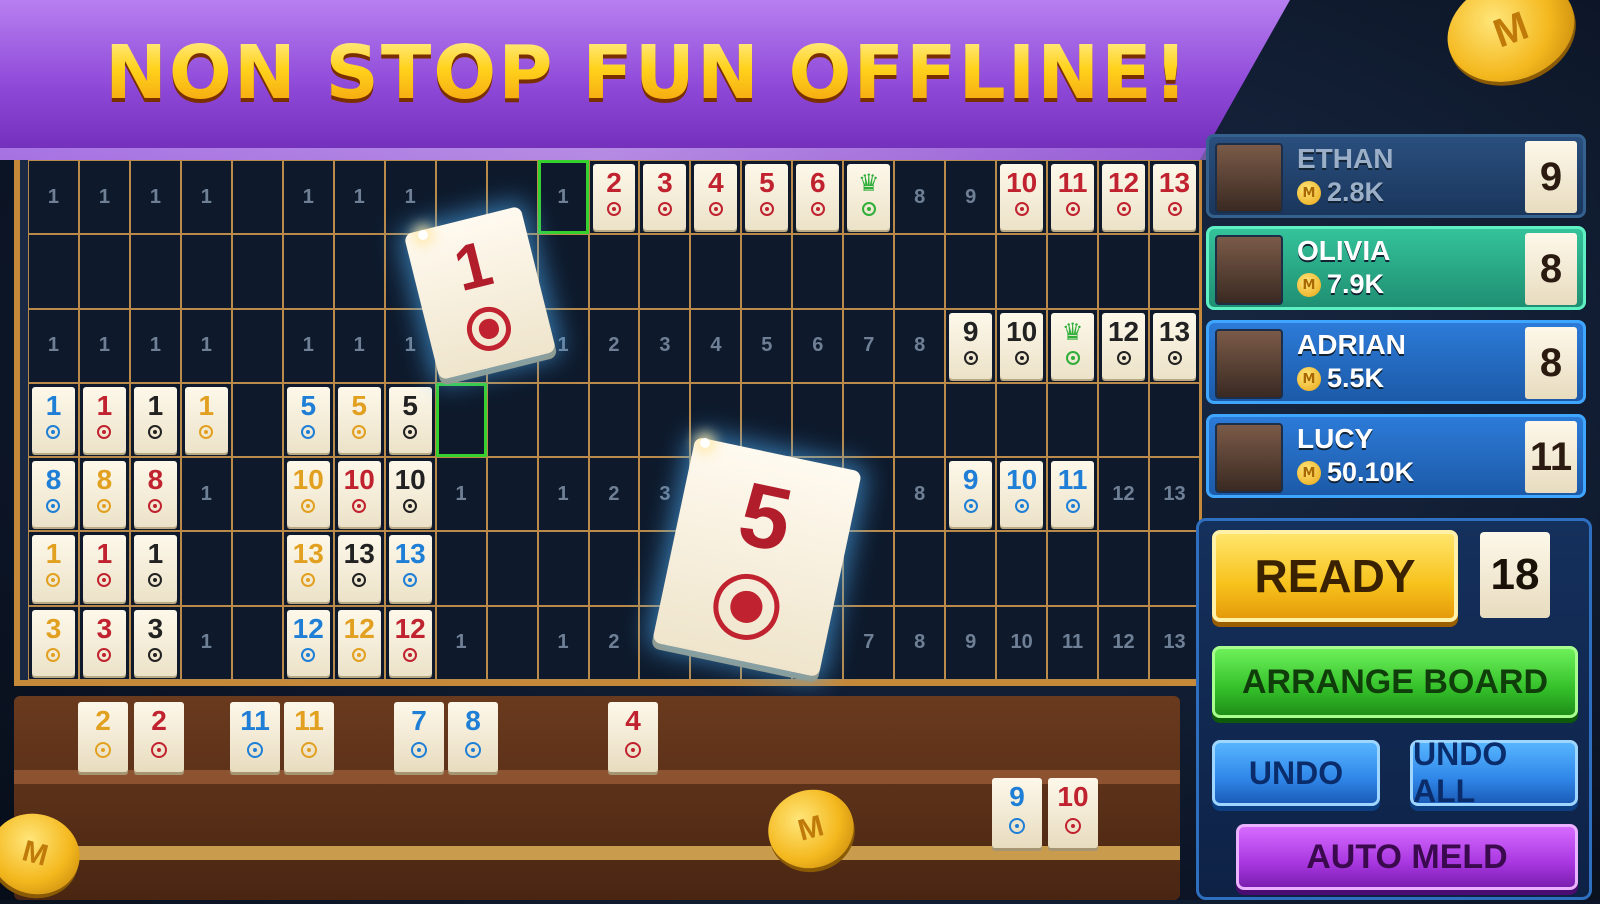 This screenshot has height=904, width=1600. What do you see at coordinates (104, 642) in the screenshot?
I see `board-cell: 3` at bounding box center [104, 642].